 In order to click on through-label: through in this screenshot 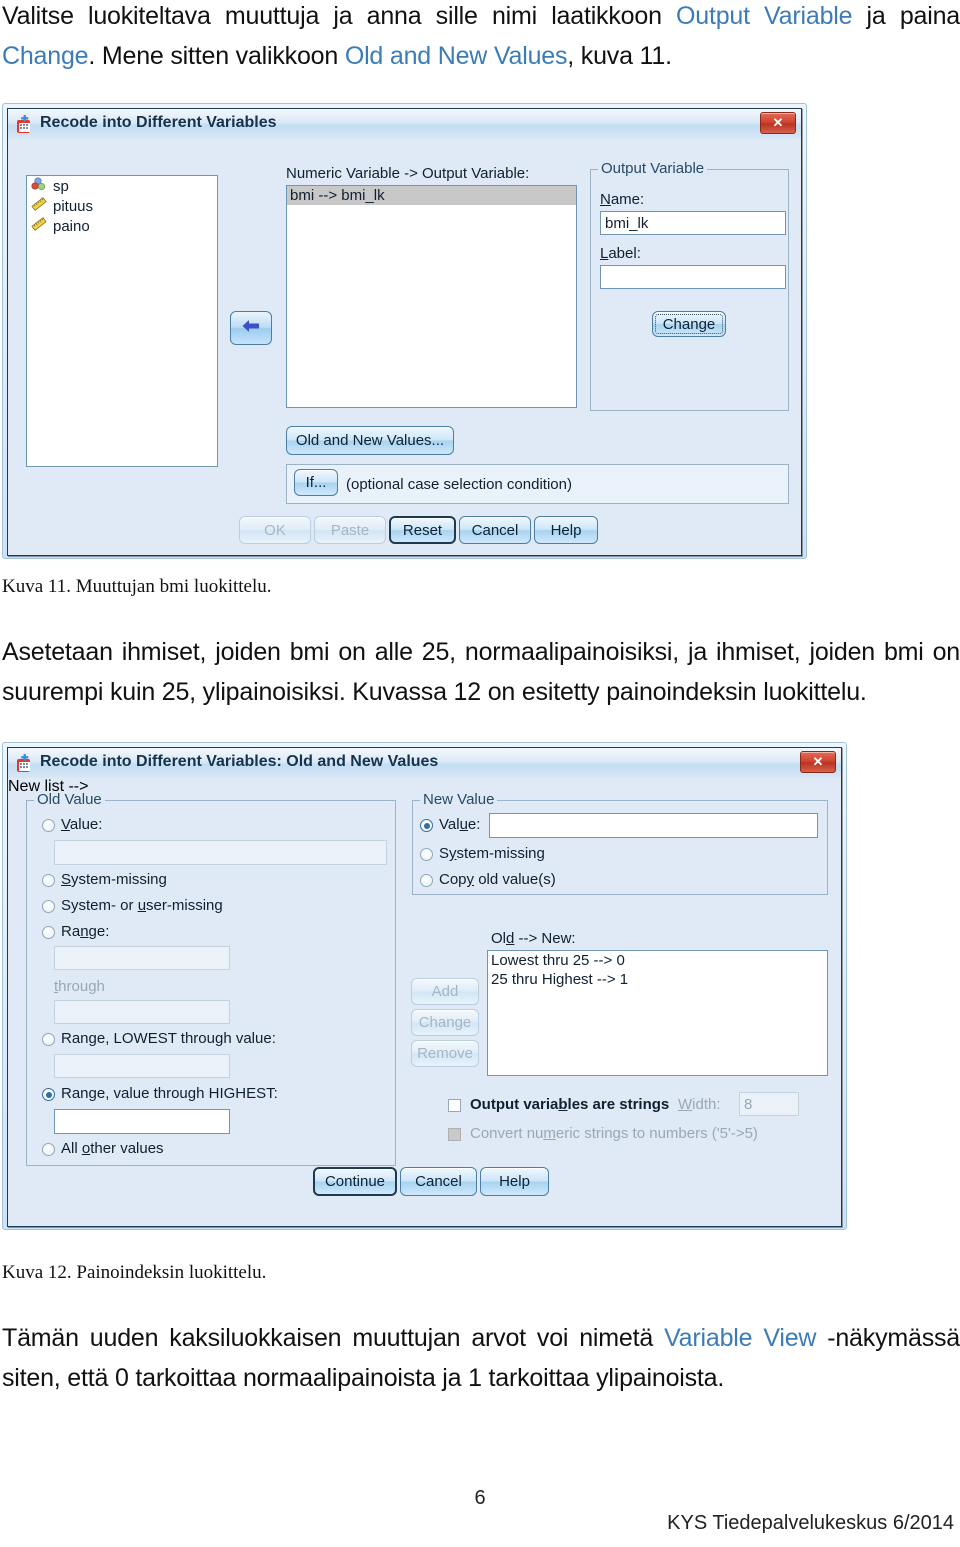, I will do `click(79, 986)`.